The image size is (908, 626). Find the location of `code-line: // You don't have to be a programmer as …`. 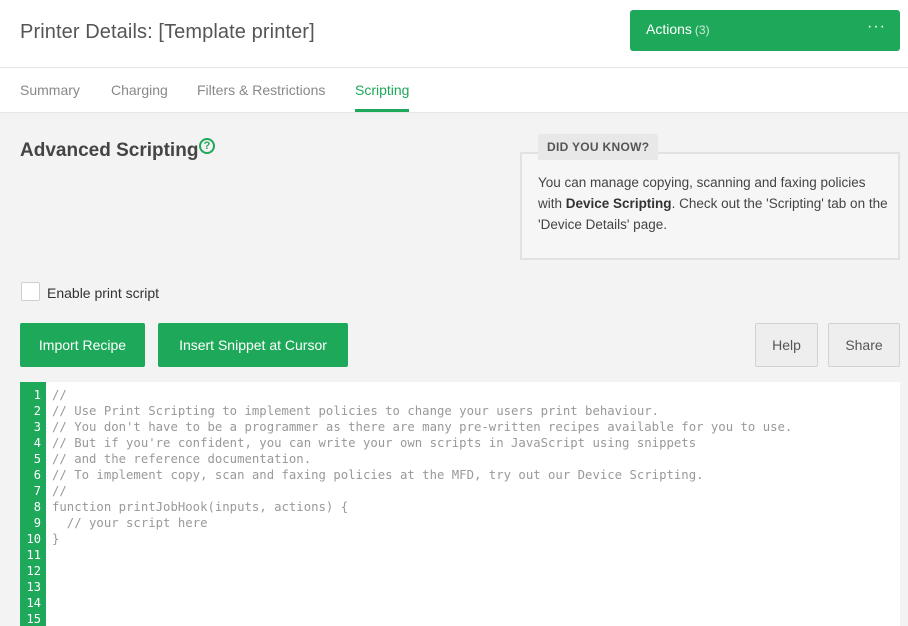

code-line: // You don't have to be a programmer as … is located at coordinates (422, 427).